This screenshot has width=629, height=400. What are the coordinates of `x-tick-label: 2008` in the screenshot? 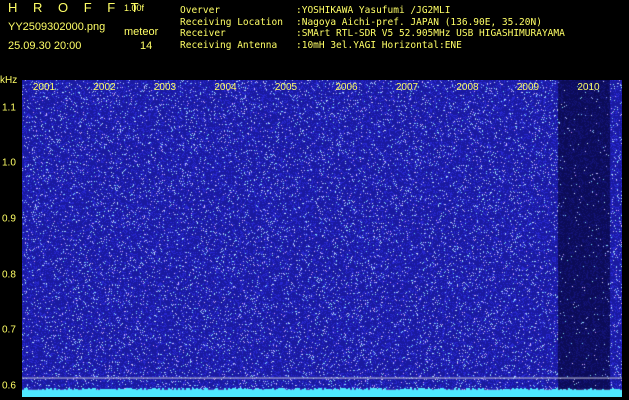 It's located at (467, 87).